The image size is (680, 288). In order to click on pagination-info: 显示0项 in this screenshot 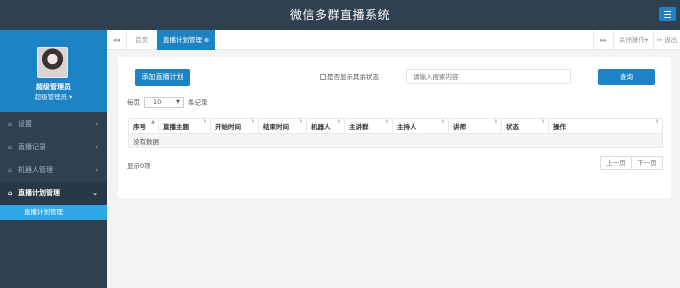, I will do `click(139, 166)`.